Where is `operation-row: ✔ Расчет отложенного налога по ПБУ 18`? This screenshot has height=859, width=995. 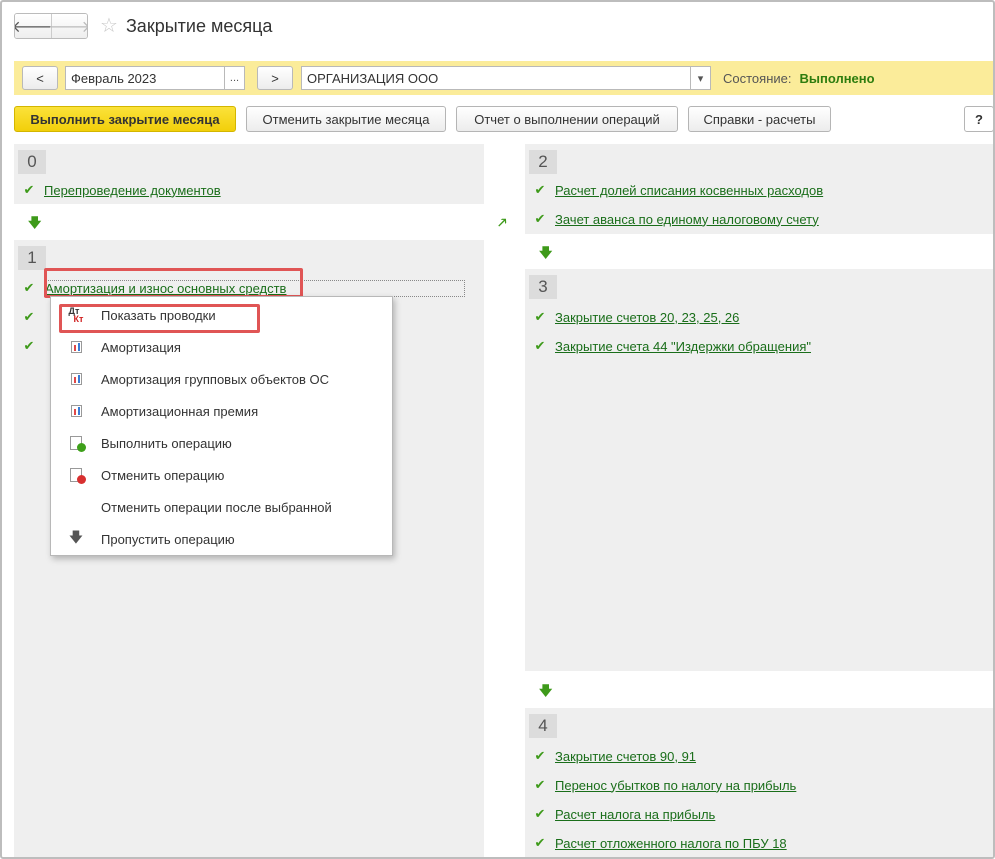 operation-row: ✔ Расчет отложенного налога по ПБУ 18 is located at coordinates (656, 843).